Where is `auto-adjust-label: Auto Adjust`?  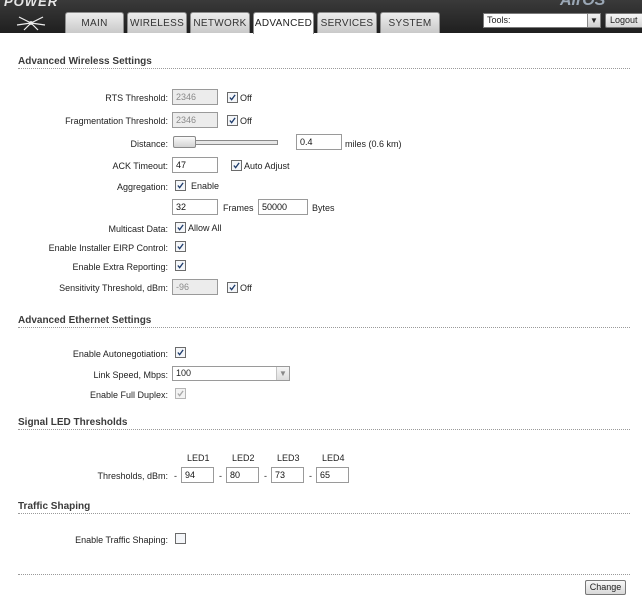
auto-adjust-label: Auto Adjust is located at coordinates (267, 166).